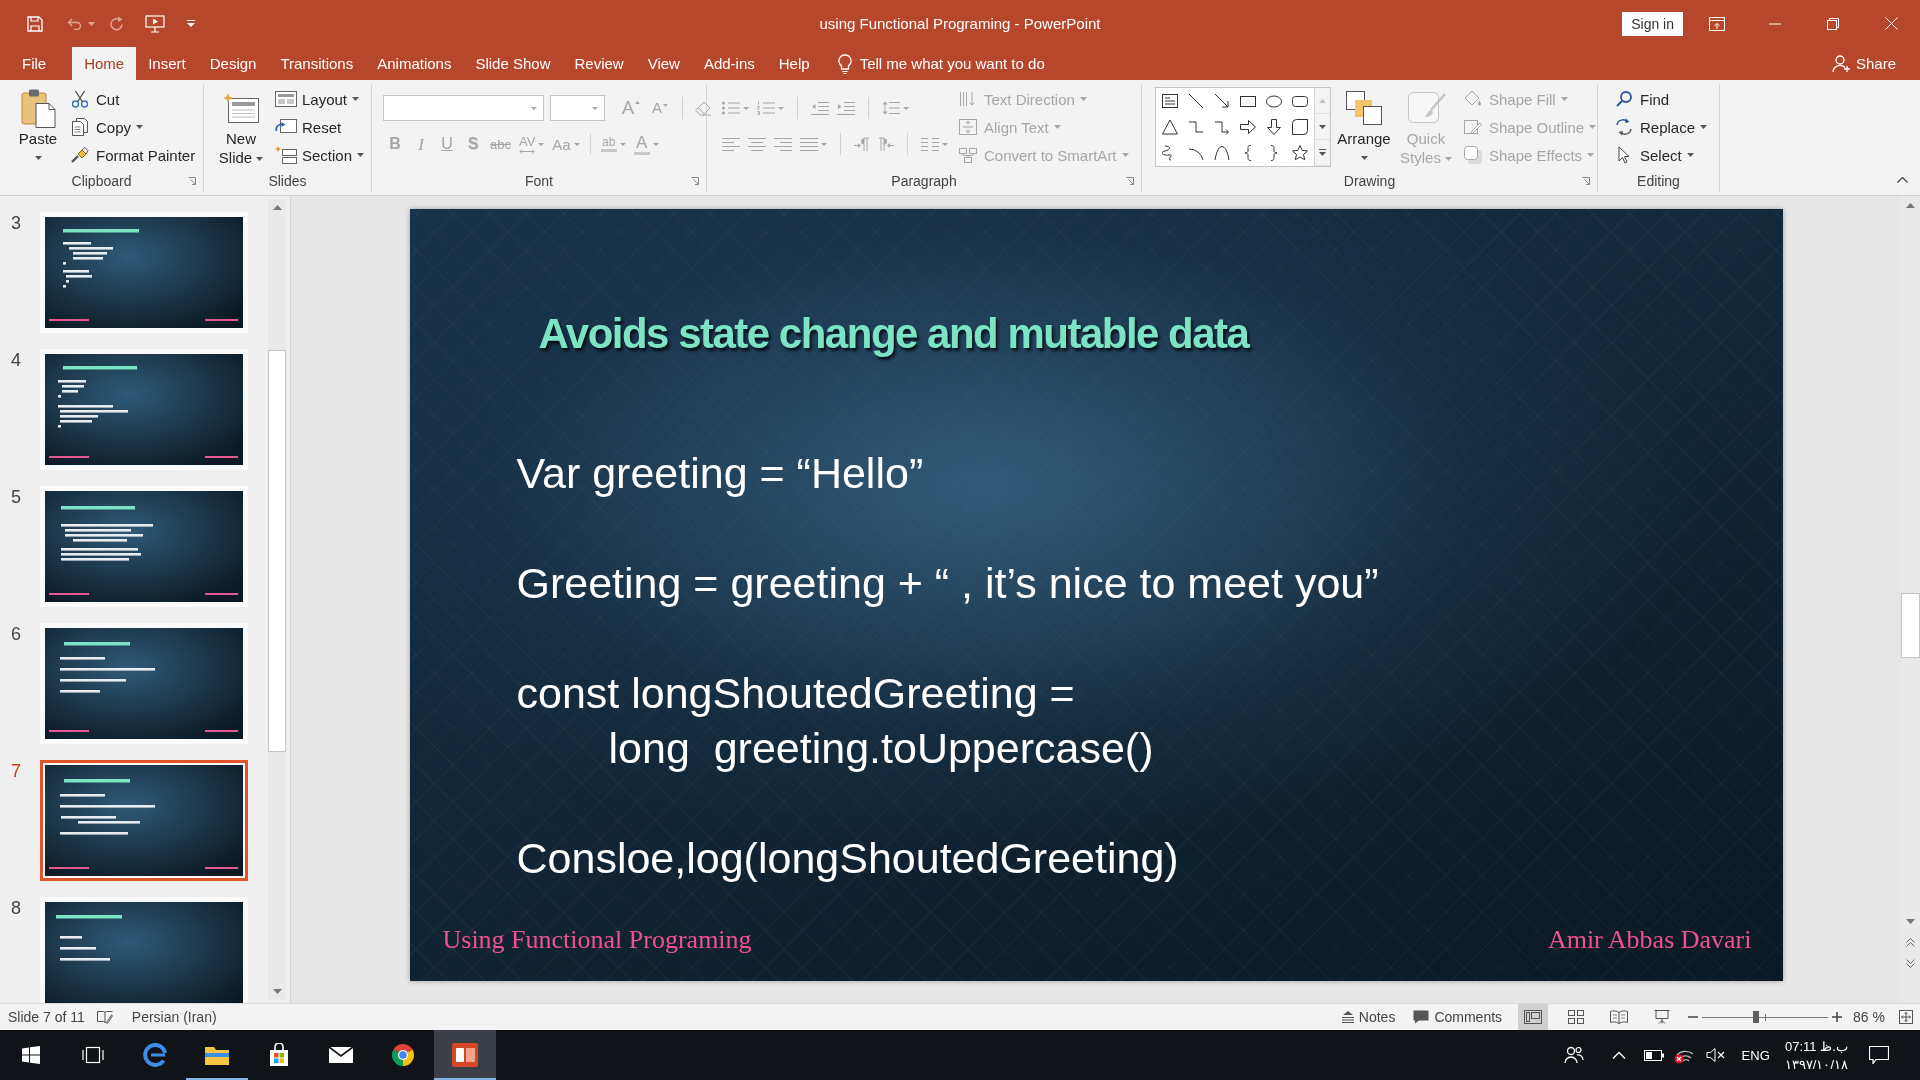 This screenshot has width=1920, height=1080. What do you see at coordinates (167, 63) in the screenshot?
I see `ribbon-tab: Insert` at bounding box center [167, 63].